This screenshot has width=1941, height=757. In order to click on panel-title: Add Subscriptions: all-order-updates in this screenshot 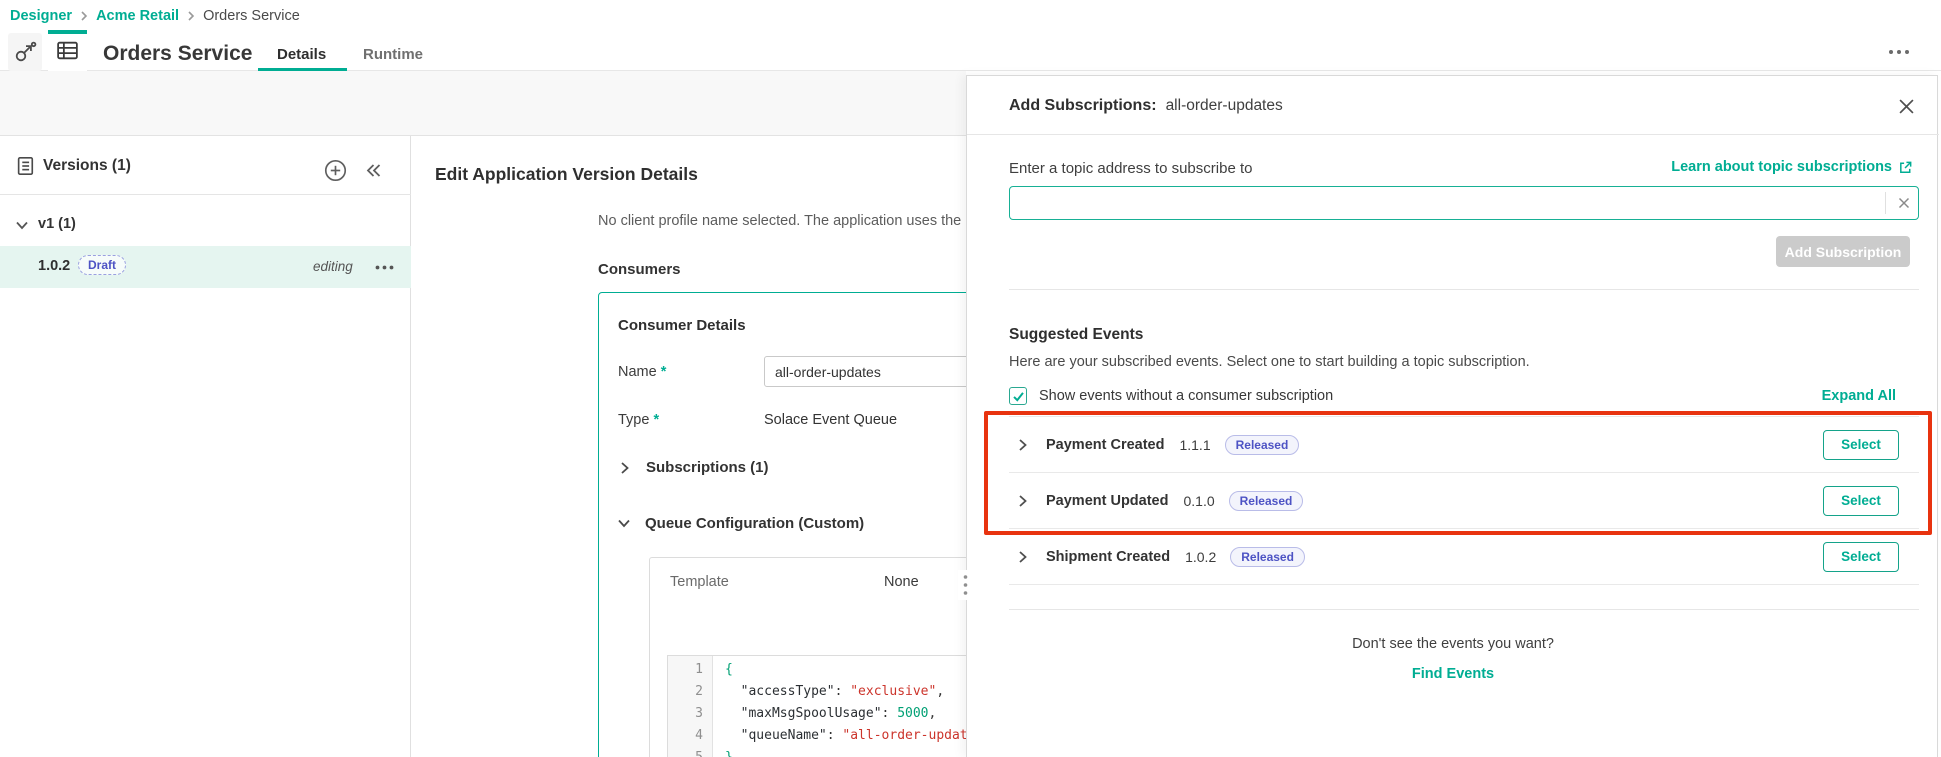, I will do `click(1146, 106)`.